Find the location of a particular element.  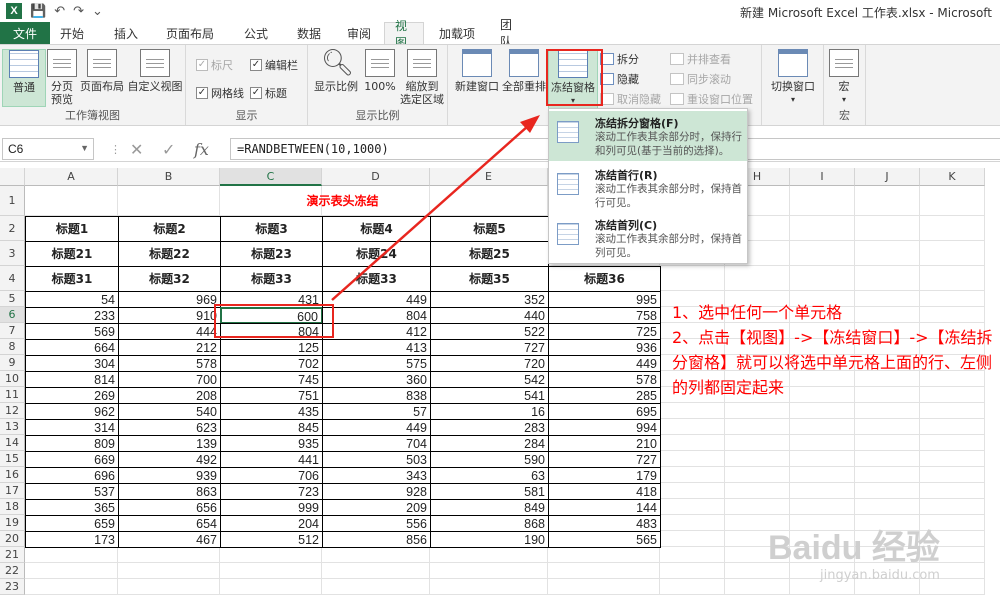

baidu-watermark-url: jingyan.baidu.com is located at coordinates (880, 575).